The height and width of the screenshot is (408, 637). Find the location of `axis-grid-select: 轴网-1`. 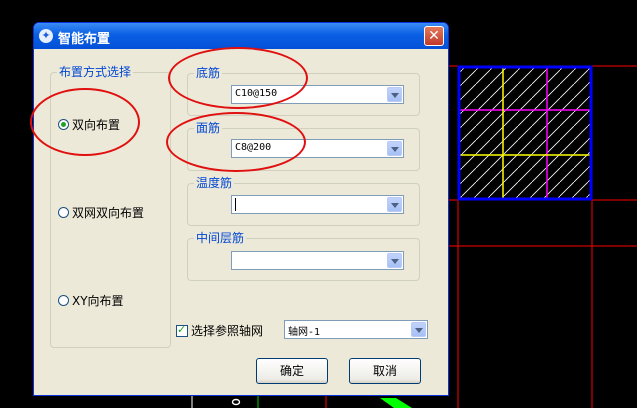

axis-grid-select: 轴网-1 is located at coordinates (356, 329).